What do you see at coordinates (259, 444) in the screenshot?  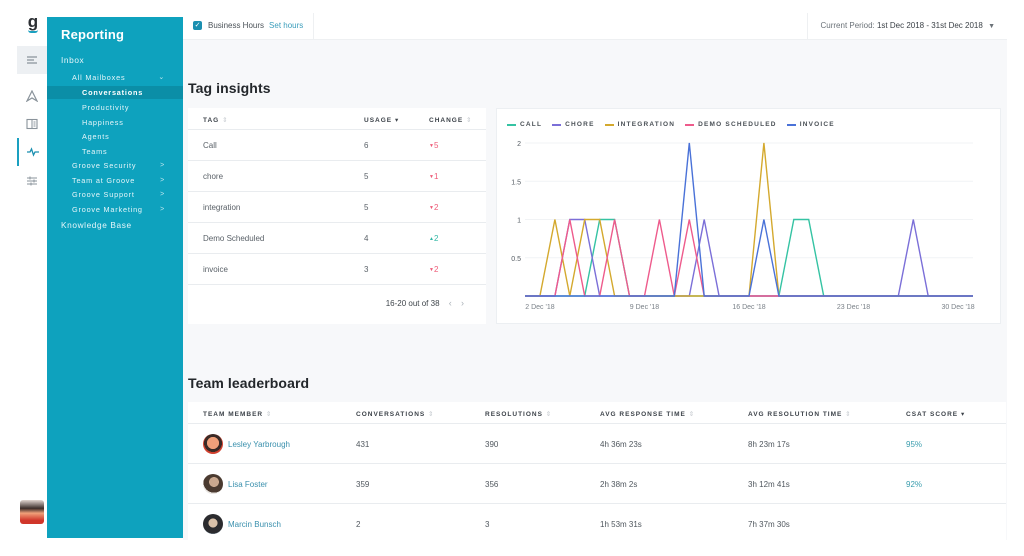 I see `team-member-link: Lesley Yarbrough` at bounding box center [259, 444].